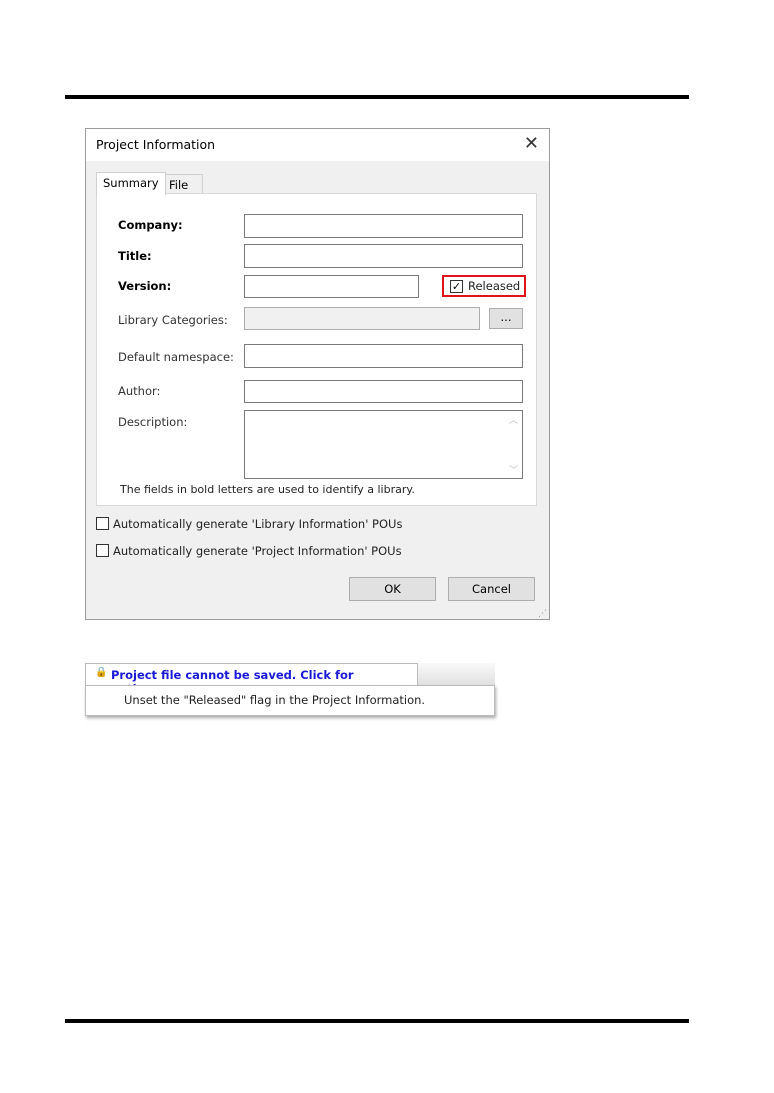 The height and width of the screenshot is (1093, 774). What do you see at coordinates (131, 183) in the screenshot?
I see `tab-summary: Summary` at bounding box center [131, 183].